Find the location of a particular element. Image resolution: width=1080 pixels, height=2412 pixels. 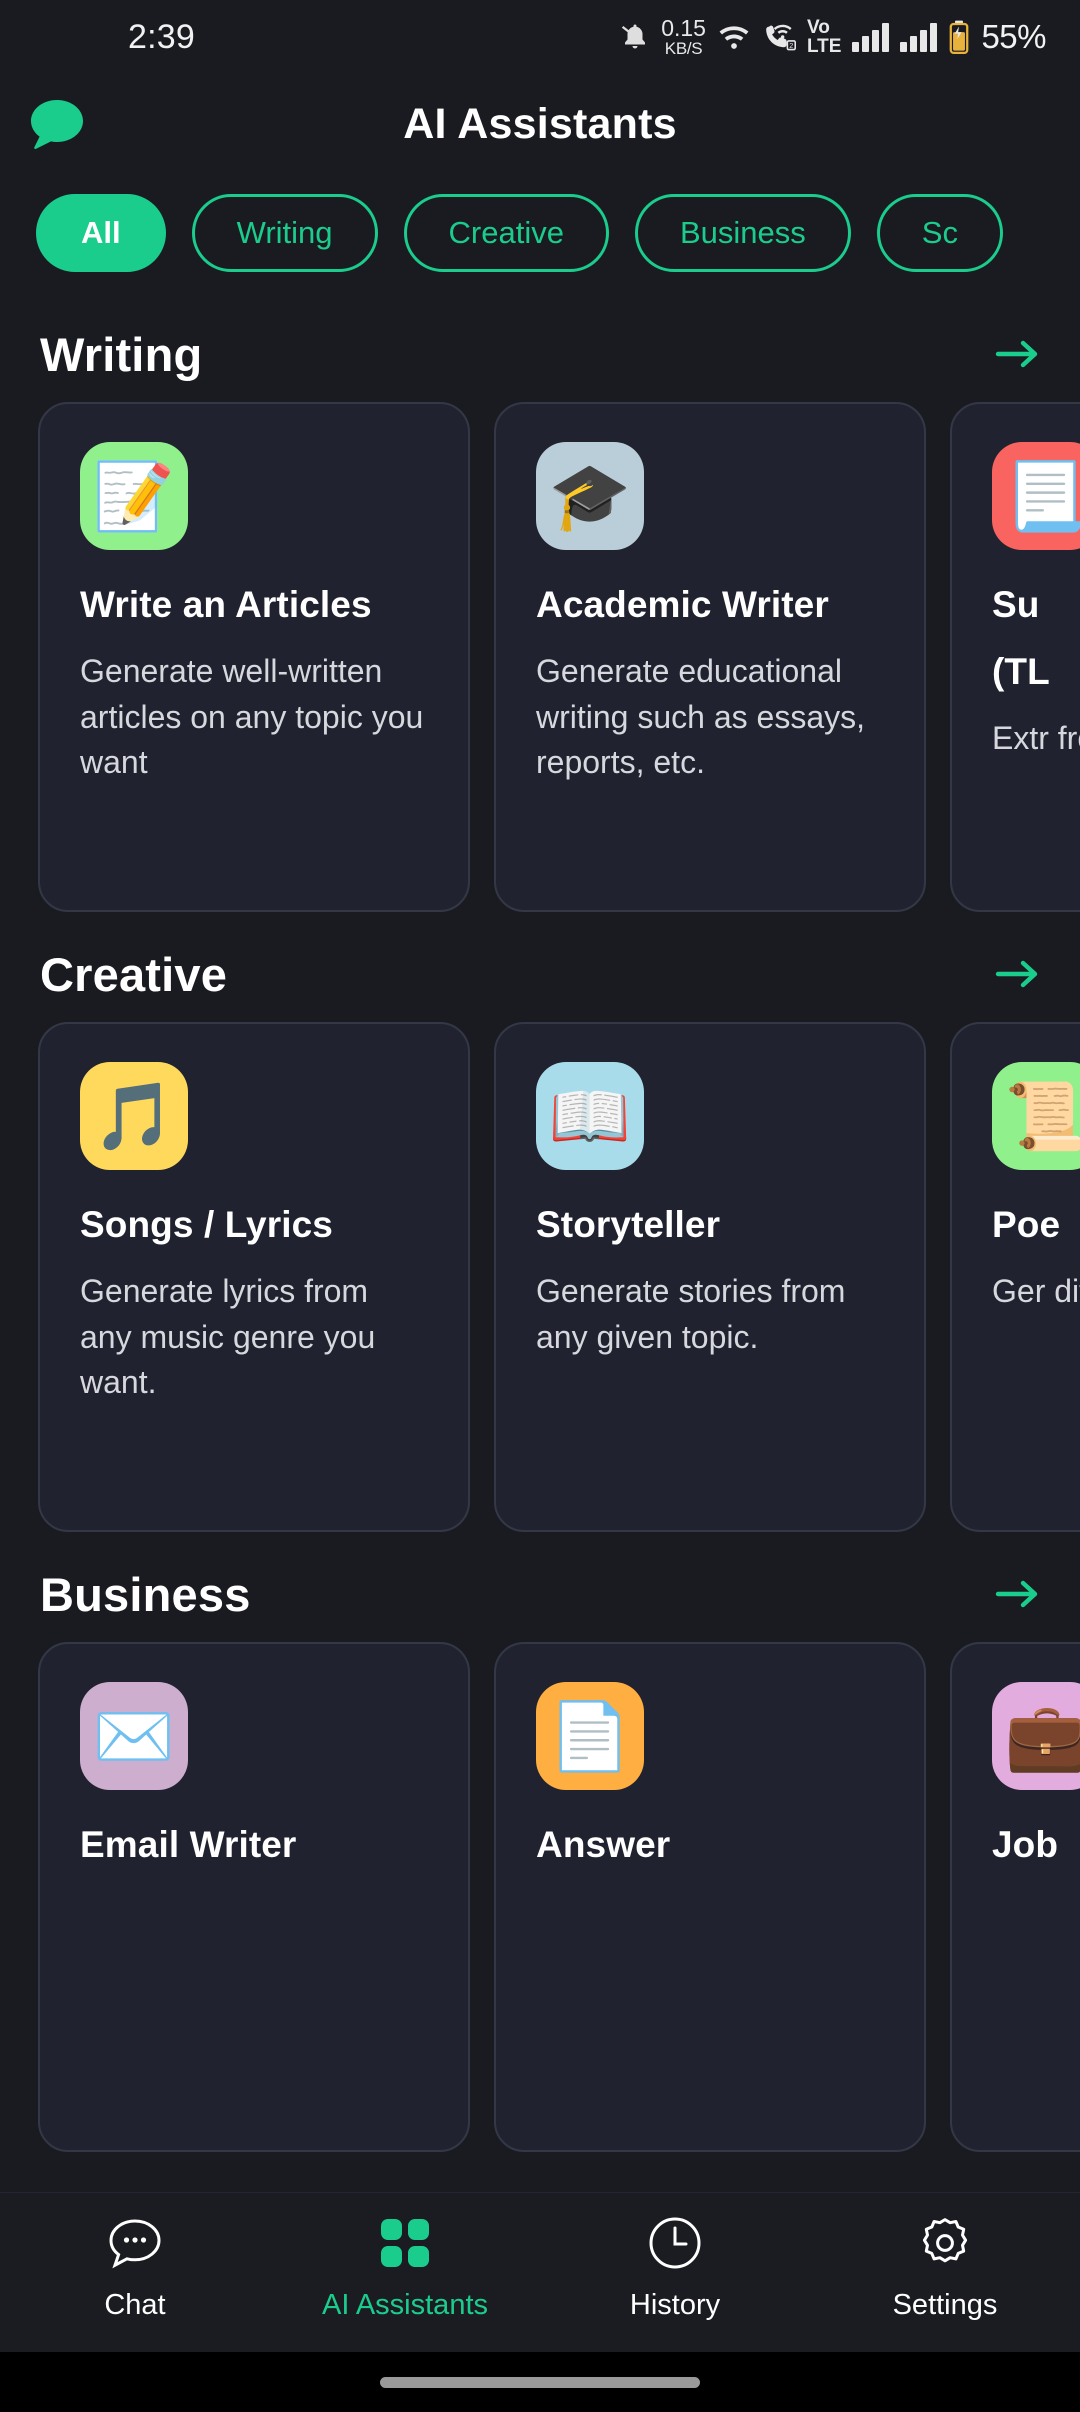

home-indicator is located at coordinates (540, 2382).